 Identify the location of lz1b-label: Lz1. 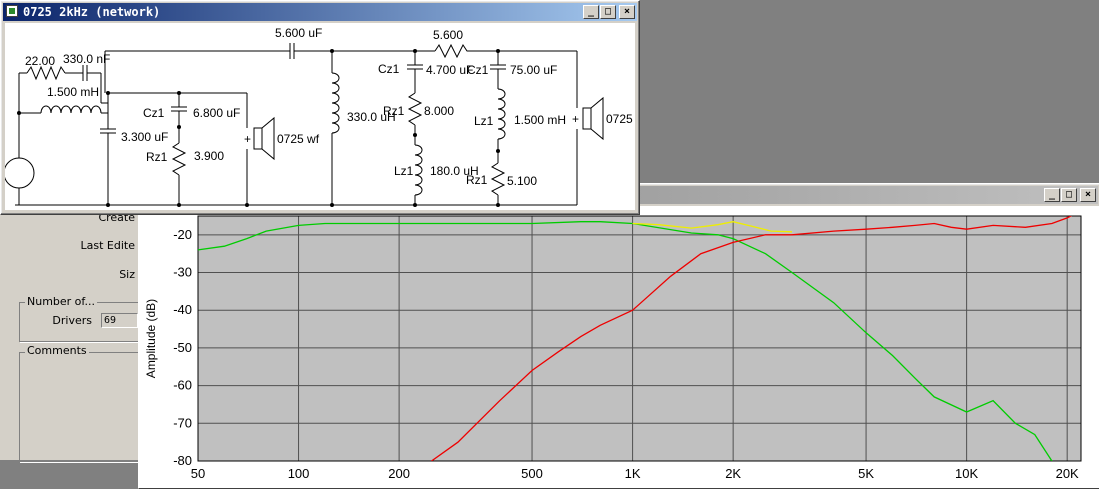
(484, 121).